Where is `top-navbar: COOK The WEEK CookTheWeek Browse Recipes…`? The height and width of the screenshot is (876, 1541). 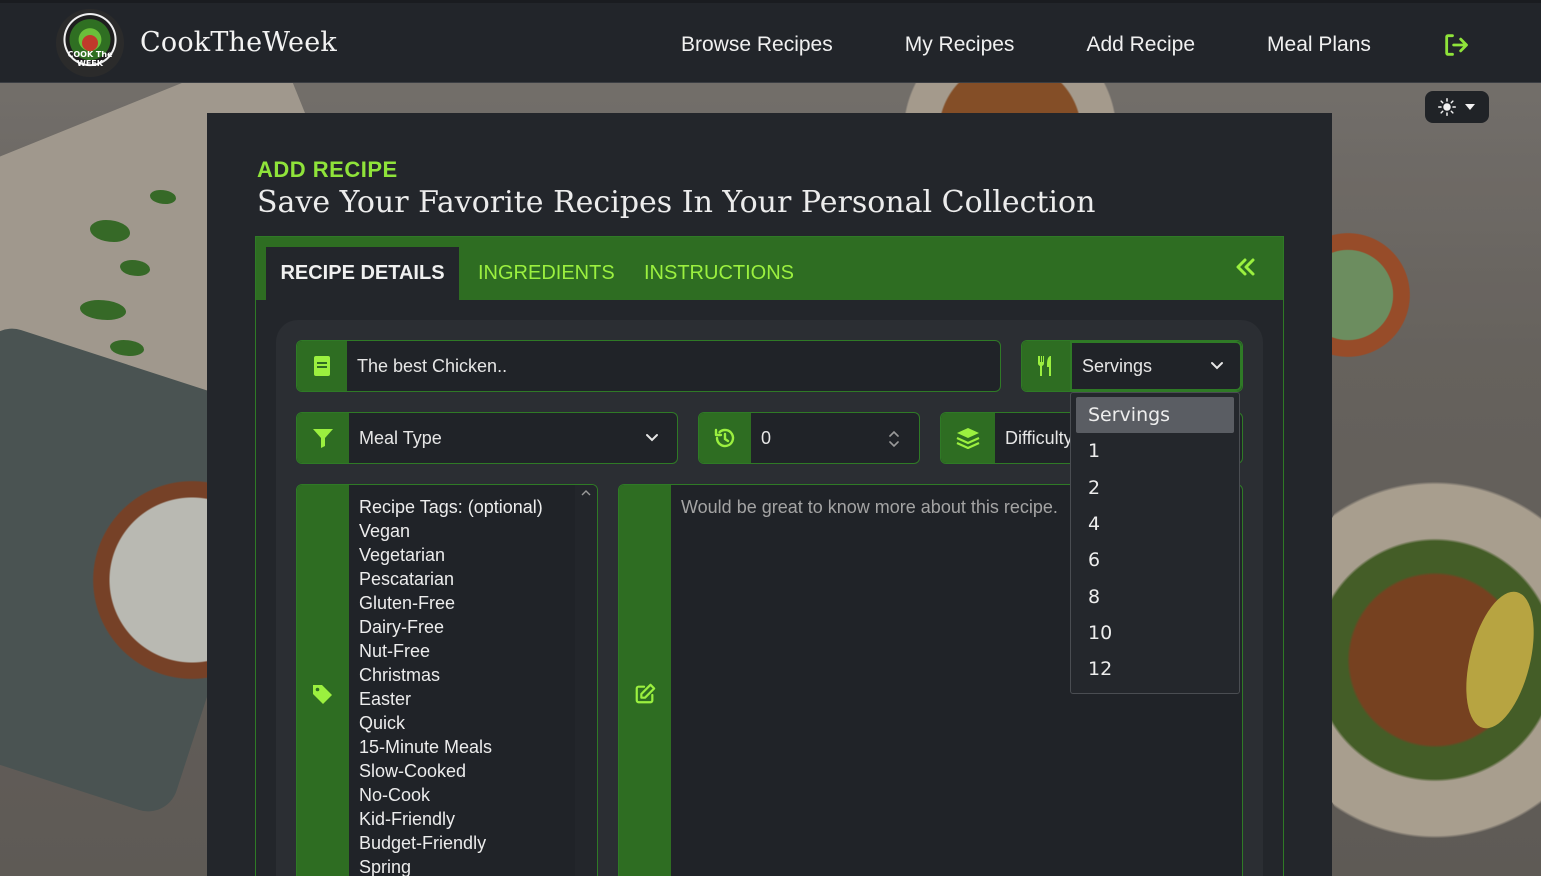 top-navbar: COOK The WEEK CookTheWeek Browse Recipes… is located at coordinates (770, 41).